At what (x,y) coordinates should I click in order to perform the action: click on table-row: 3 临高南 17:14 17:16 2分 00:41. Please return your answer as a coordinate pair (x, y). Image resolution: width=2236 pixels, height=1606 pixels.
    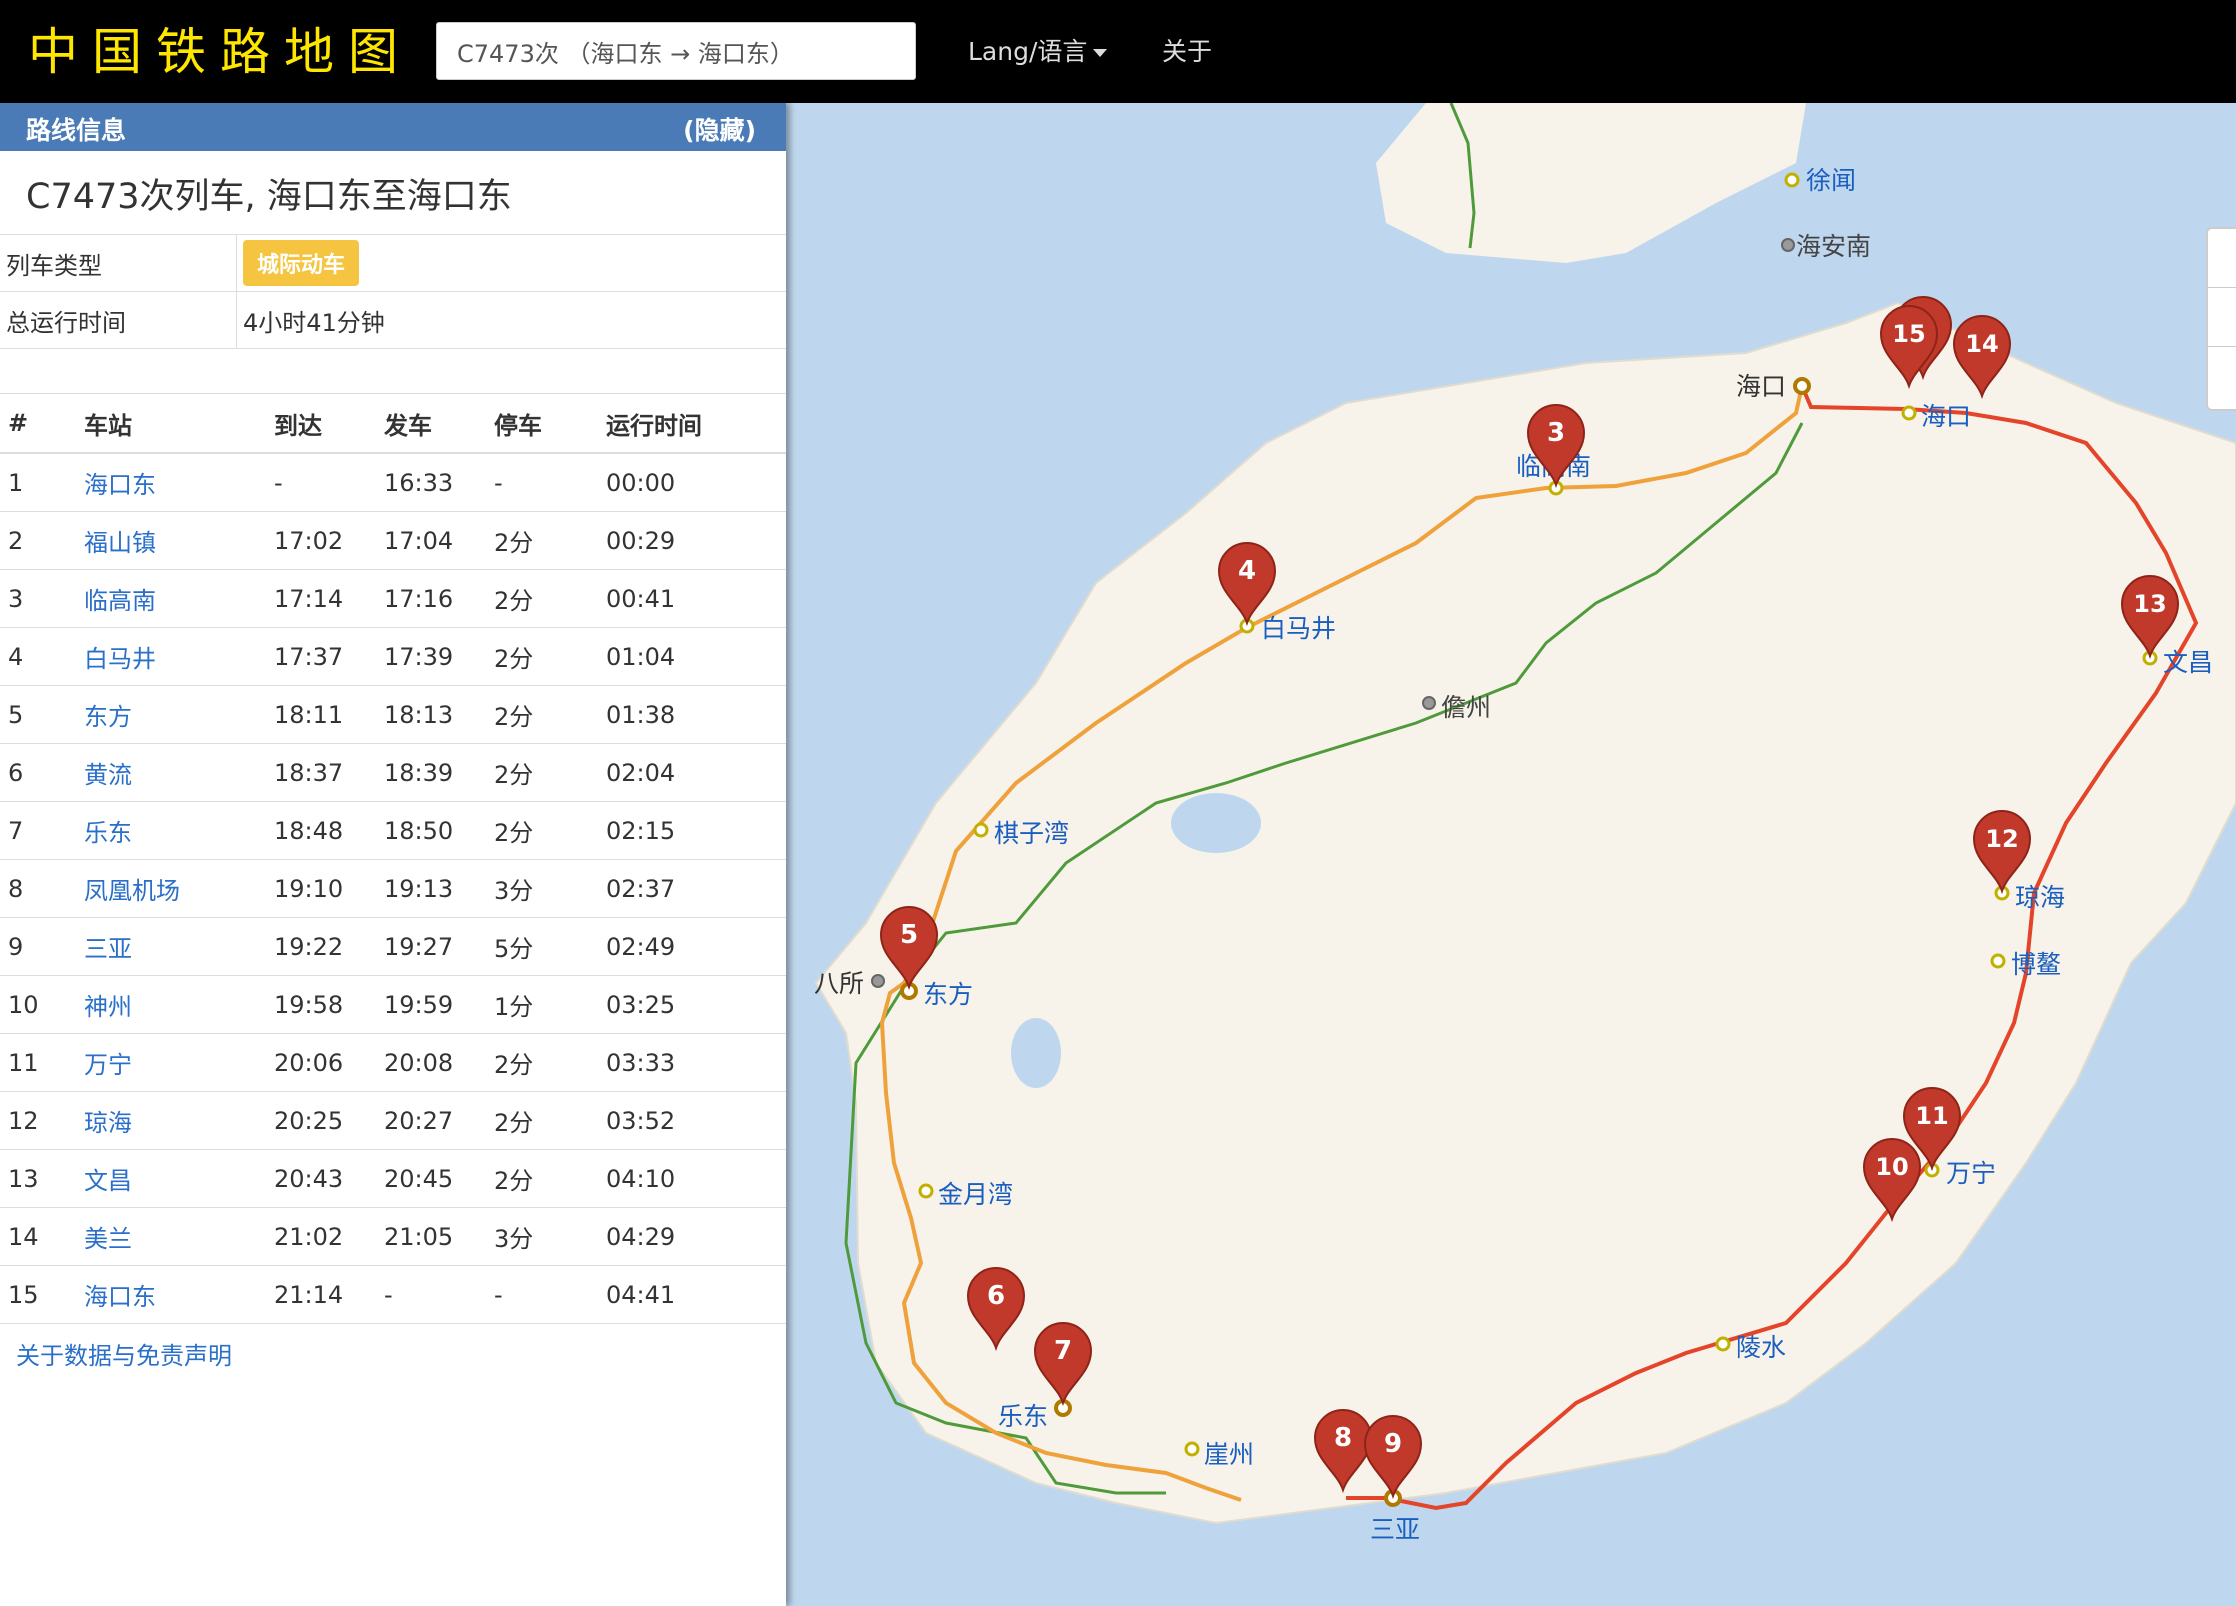
    Looking at the image, I should click on (393, 598).